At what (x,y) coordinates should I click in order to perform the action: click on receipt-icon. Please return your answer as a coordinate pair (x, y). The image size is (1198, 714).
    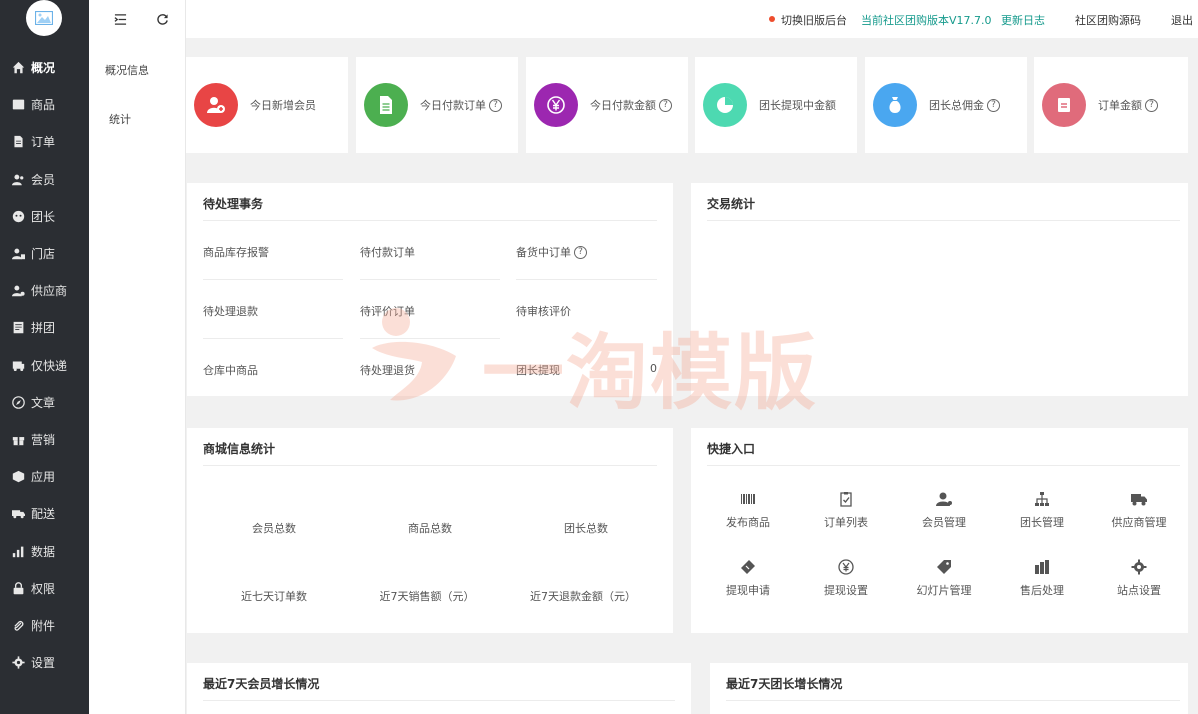
    Looking at the image, I should click on (1064, 105).